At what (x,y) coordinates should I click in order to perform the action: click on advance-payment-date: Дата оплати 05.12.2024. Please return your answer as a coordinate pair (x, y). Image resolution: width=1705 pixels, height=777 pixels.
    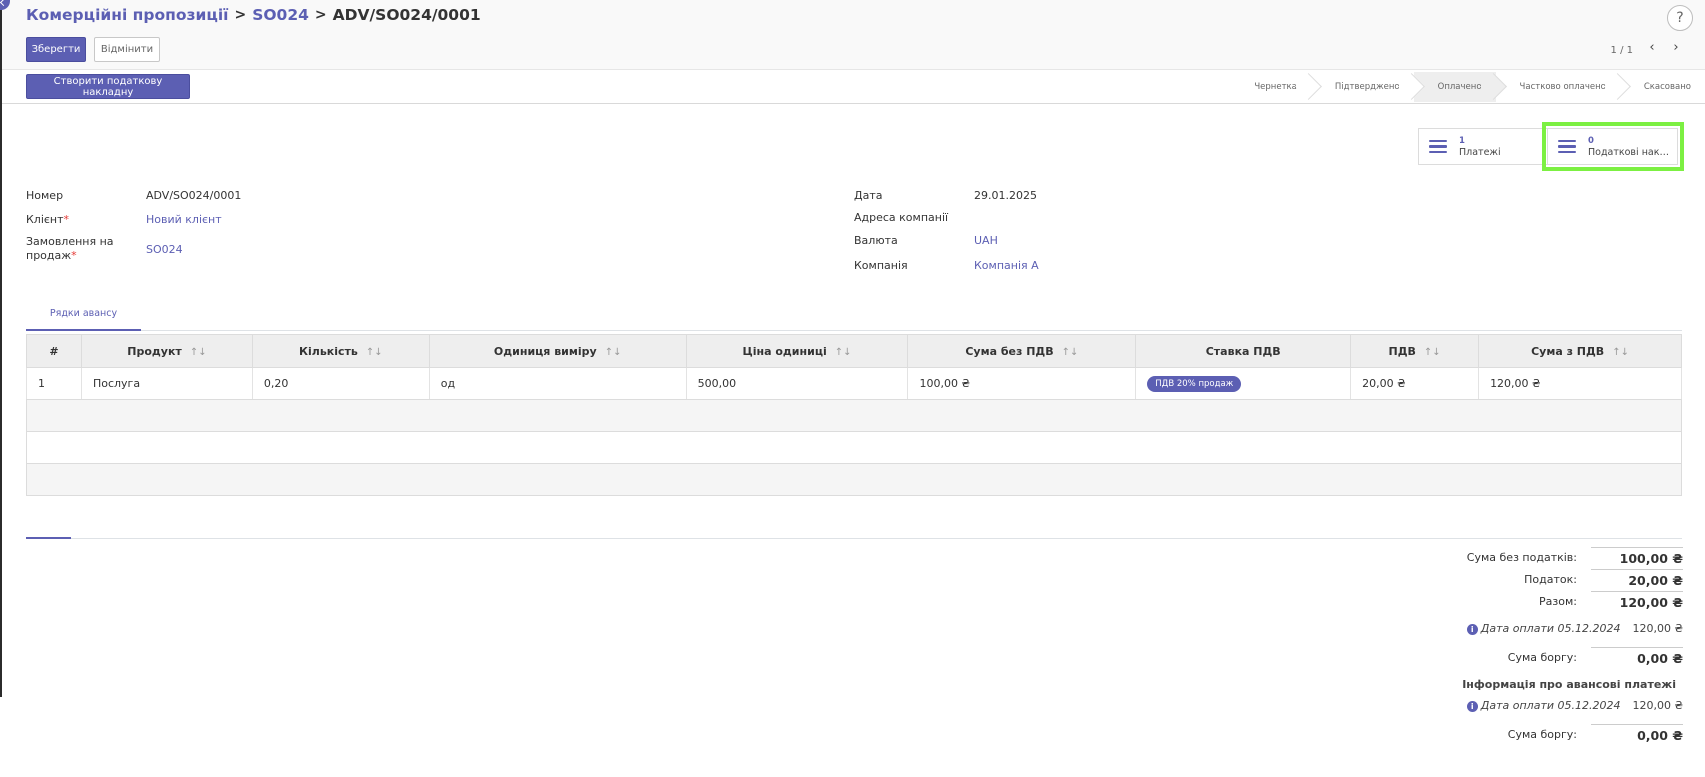
    Looking at the image, I should click on (1550, 705).